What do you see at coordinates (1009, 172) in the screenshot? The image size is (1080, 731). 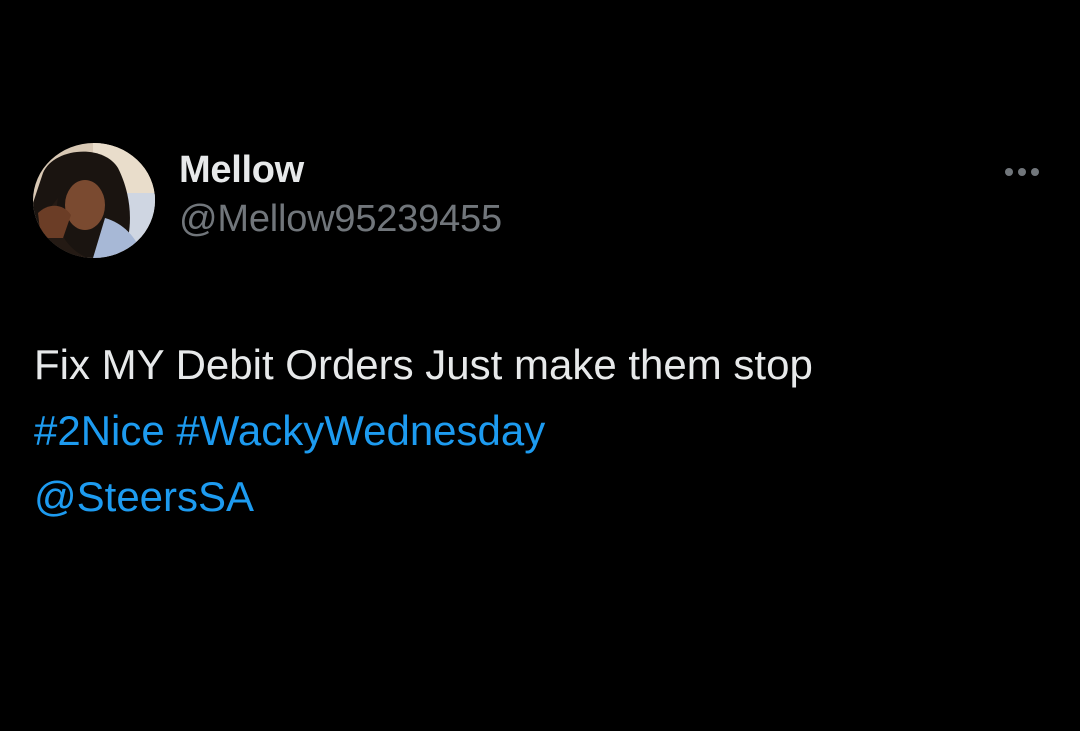 I see `more-horizontal-icon` at bounding box center [1009, 172].